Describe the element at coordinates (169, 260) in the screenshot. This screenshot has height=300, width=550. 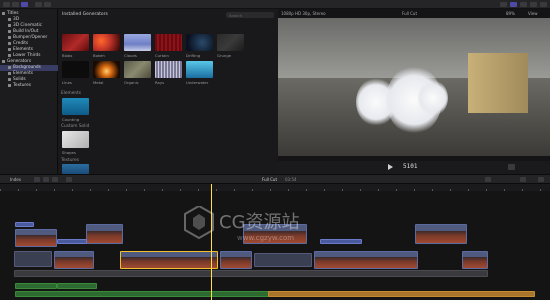
I see `storyline-clip-selected` at that location.